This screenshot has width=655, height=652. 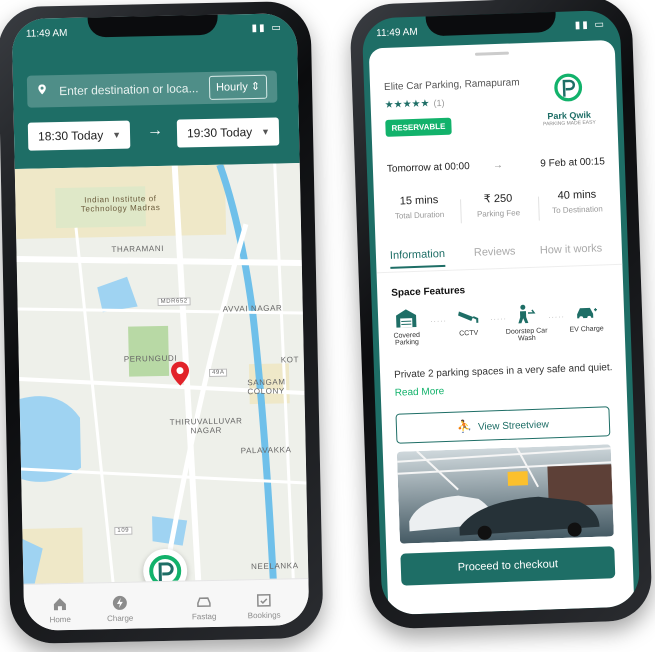 I want to click on bottom-tab-bar: Home Charge Fastag Bookings, so click(x=166, y=604).